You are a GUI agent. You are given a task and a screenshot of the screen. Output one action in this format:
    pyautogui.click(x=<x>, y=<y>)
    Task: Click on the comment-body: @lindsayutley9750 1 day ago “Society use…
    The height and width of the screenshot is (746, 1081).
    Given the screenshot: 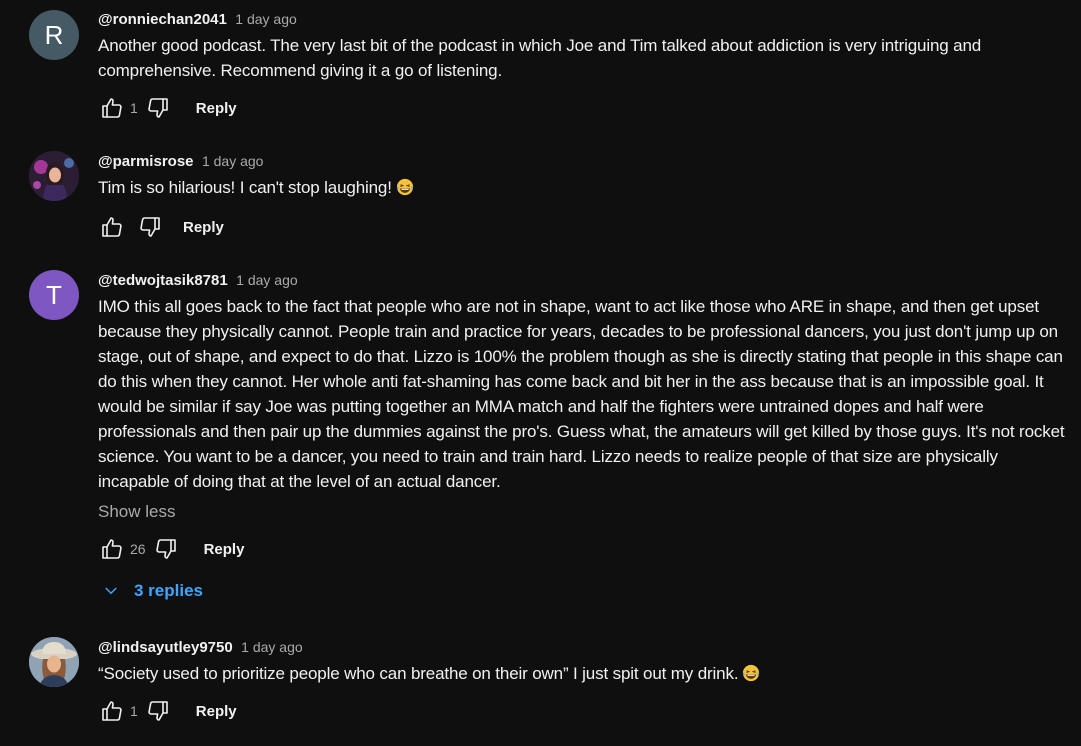 What is the action you would take?
    pyautogui.click(x=585, y=681)
    